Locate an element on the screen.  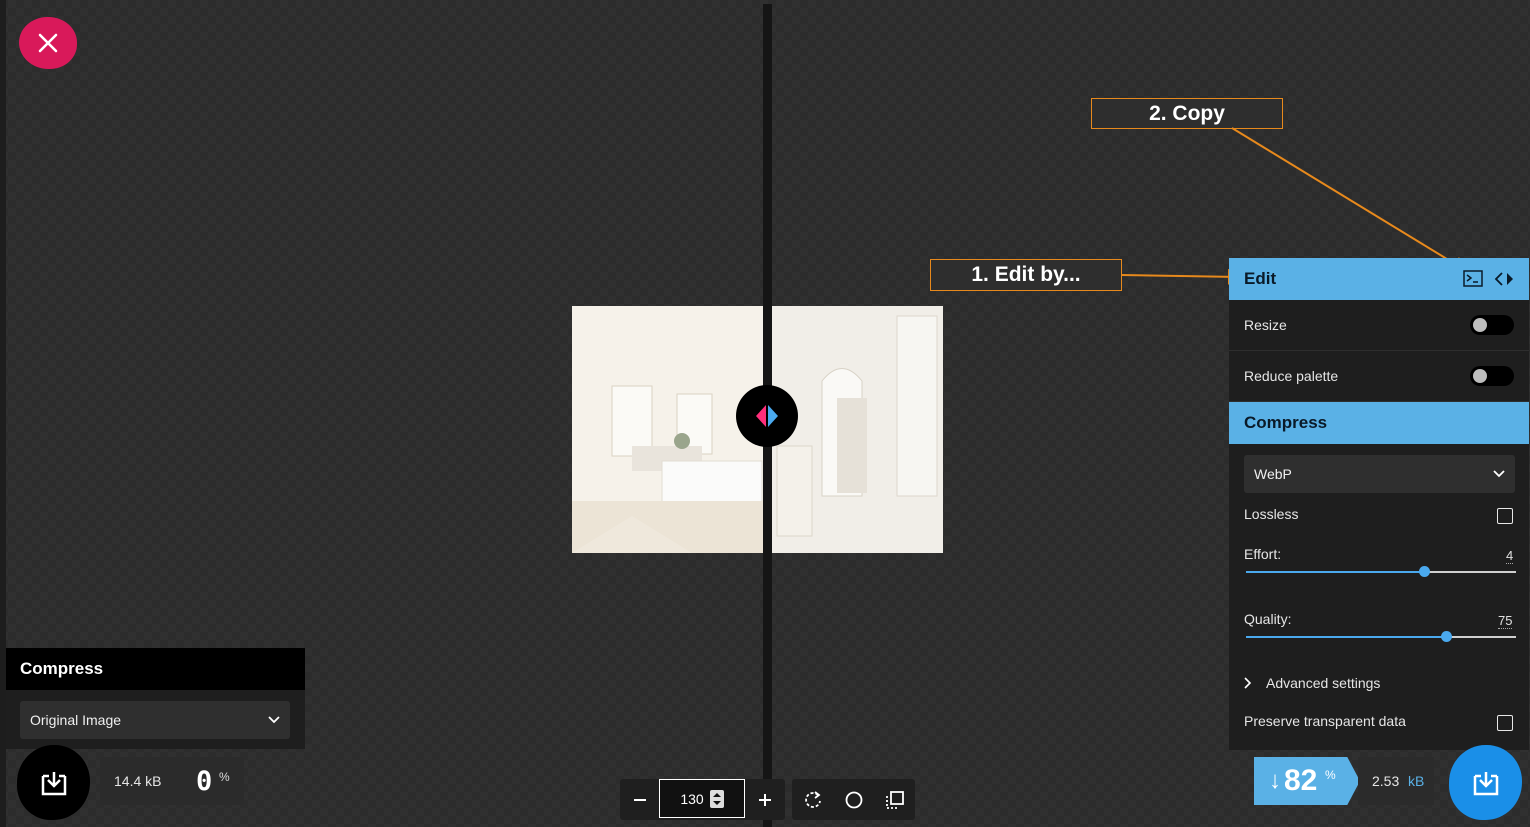
savings-percent-sign: % is located at coordinates (1330, 775).